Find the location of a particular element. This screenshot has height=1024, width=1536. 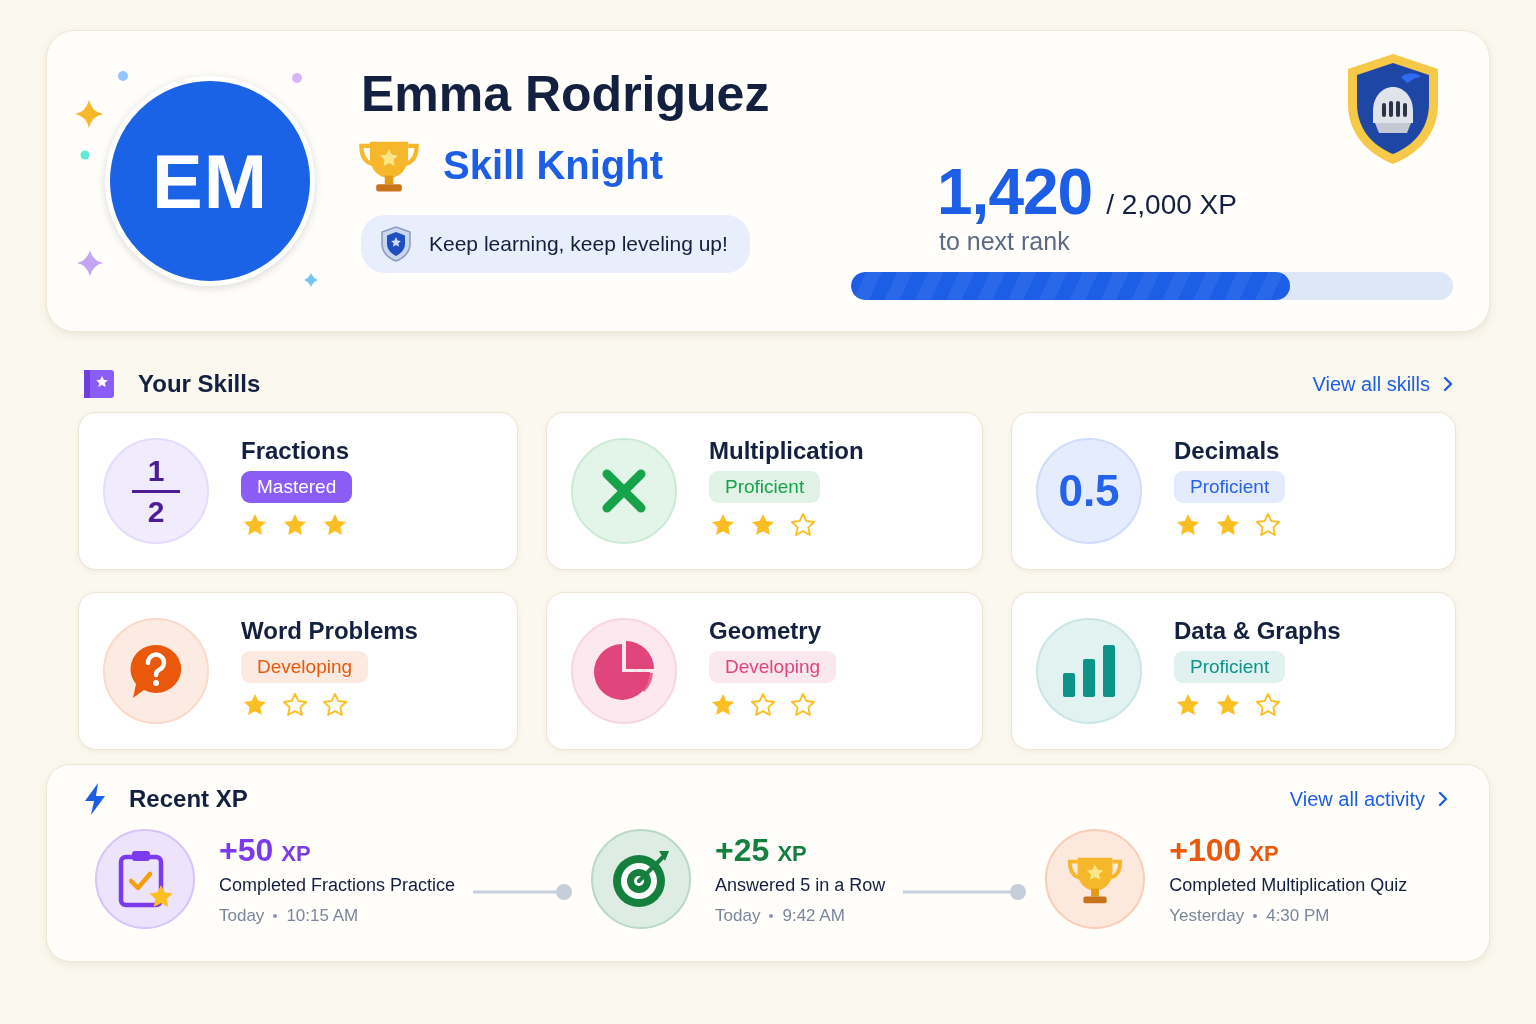

section-title: Recent XP is located at coordinates (188, 799).